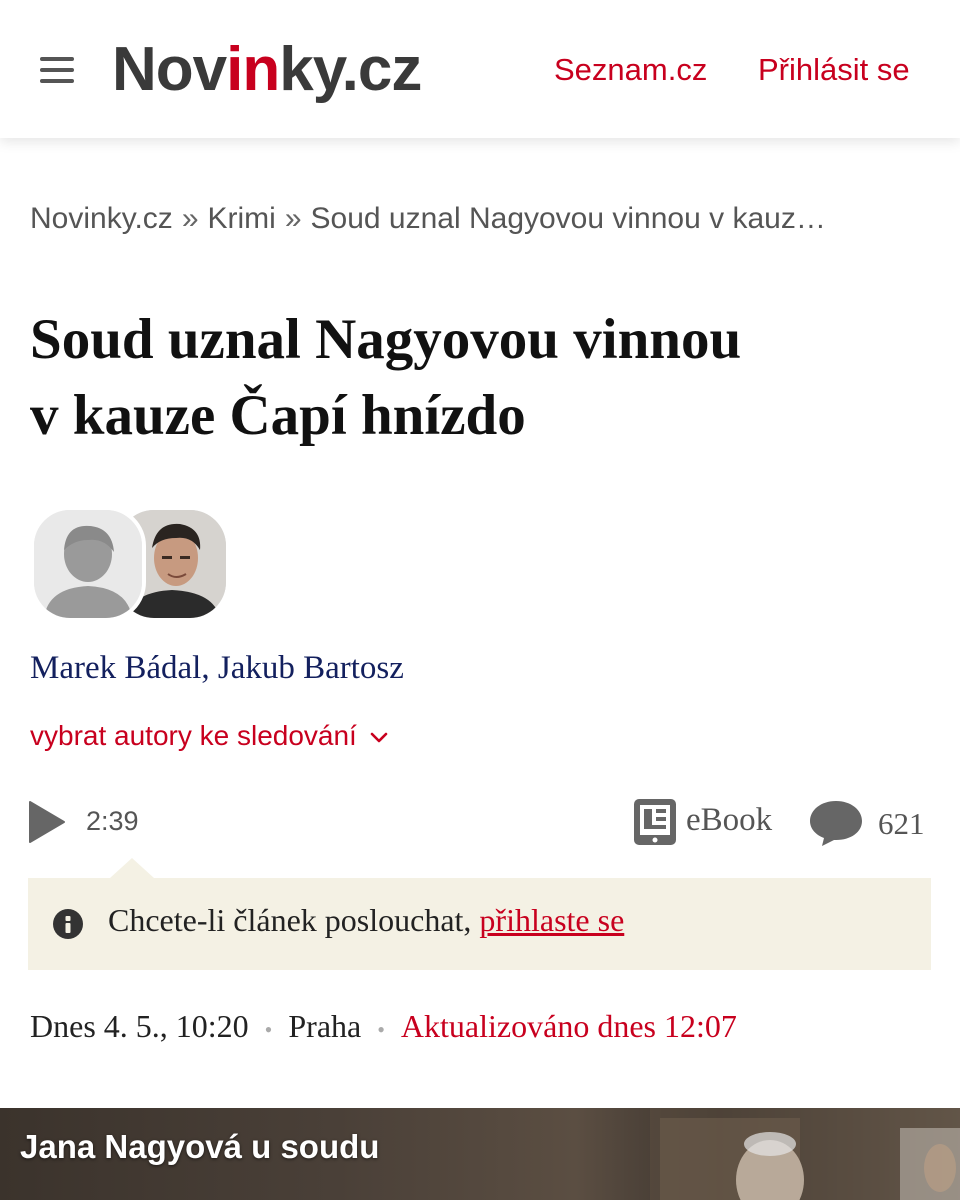 This screenshot has height=1200, width=960. Describe the element at coordinates (169, 69) in the screenshot. I see `logo-text-prefix: Nov` at that location.